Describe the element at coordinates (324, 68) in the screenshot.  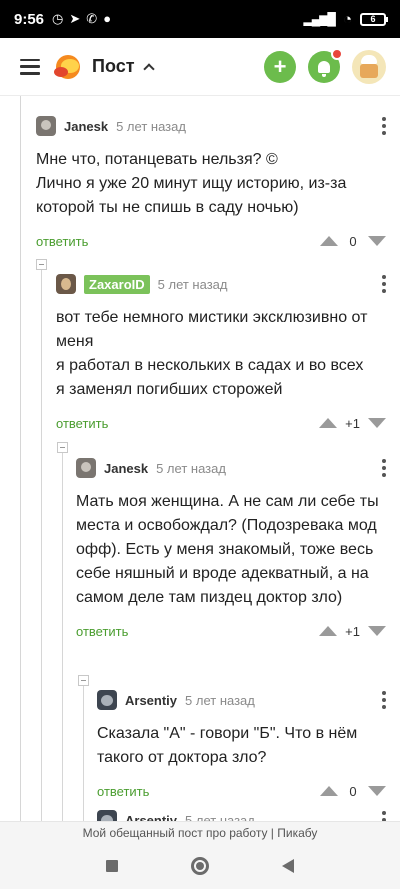
I see `bell-icon` at that location.